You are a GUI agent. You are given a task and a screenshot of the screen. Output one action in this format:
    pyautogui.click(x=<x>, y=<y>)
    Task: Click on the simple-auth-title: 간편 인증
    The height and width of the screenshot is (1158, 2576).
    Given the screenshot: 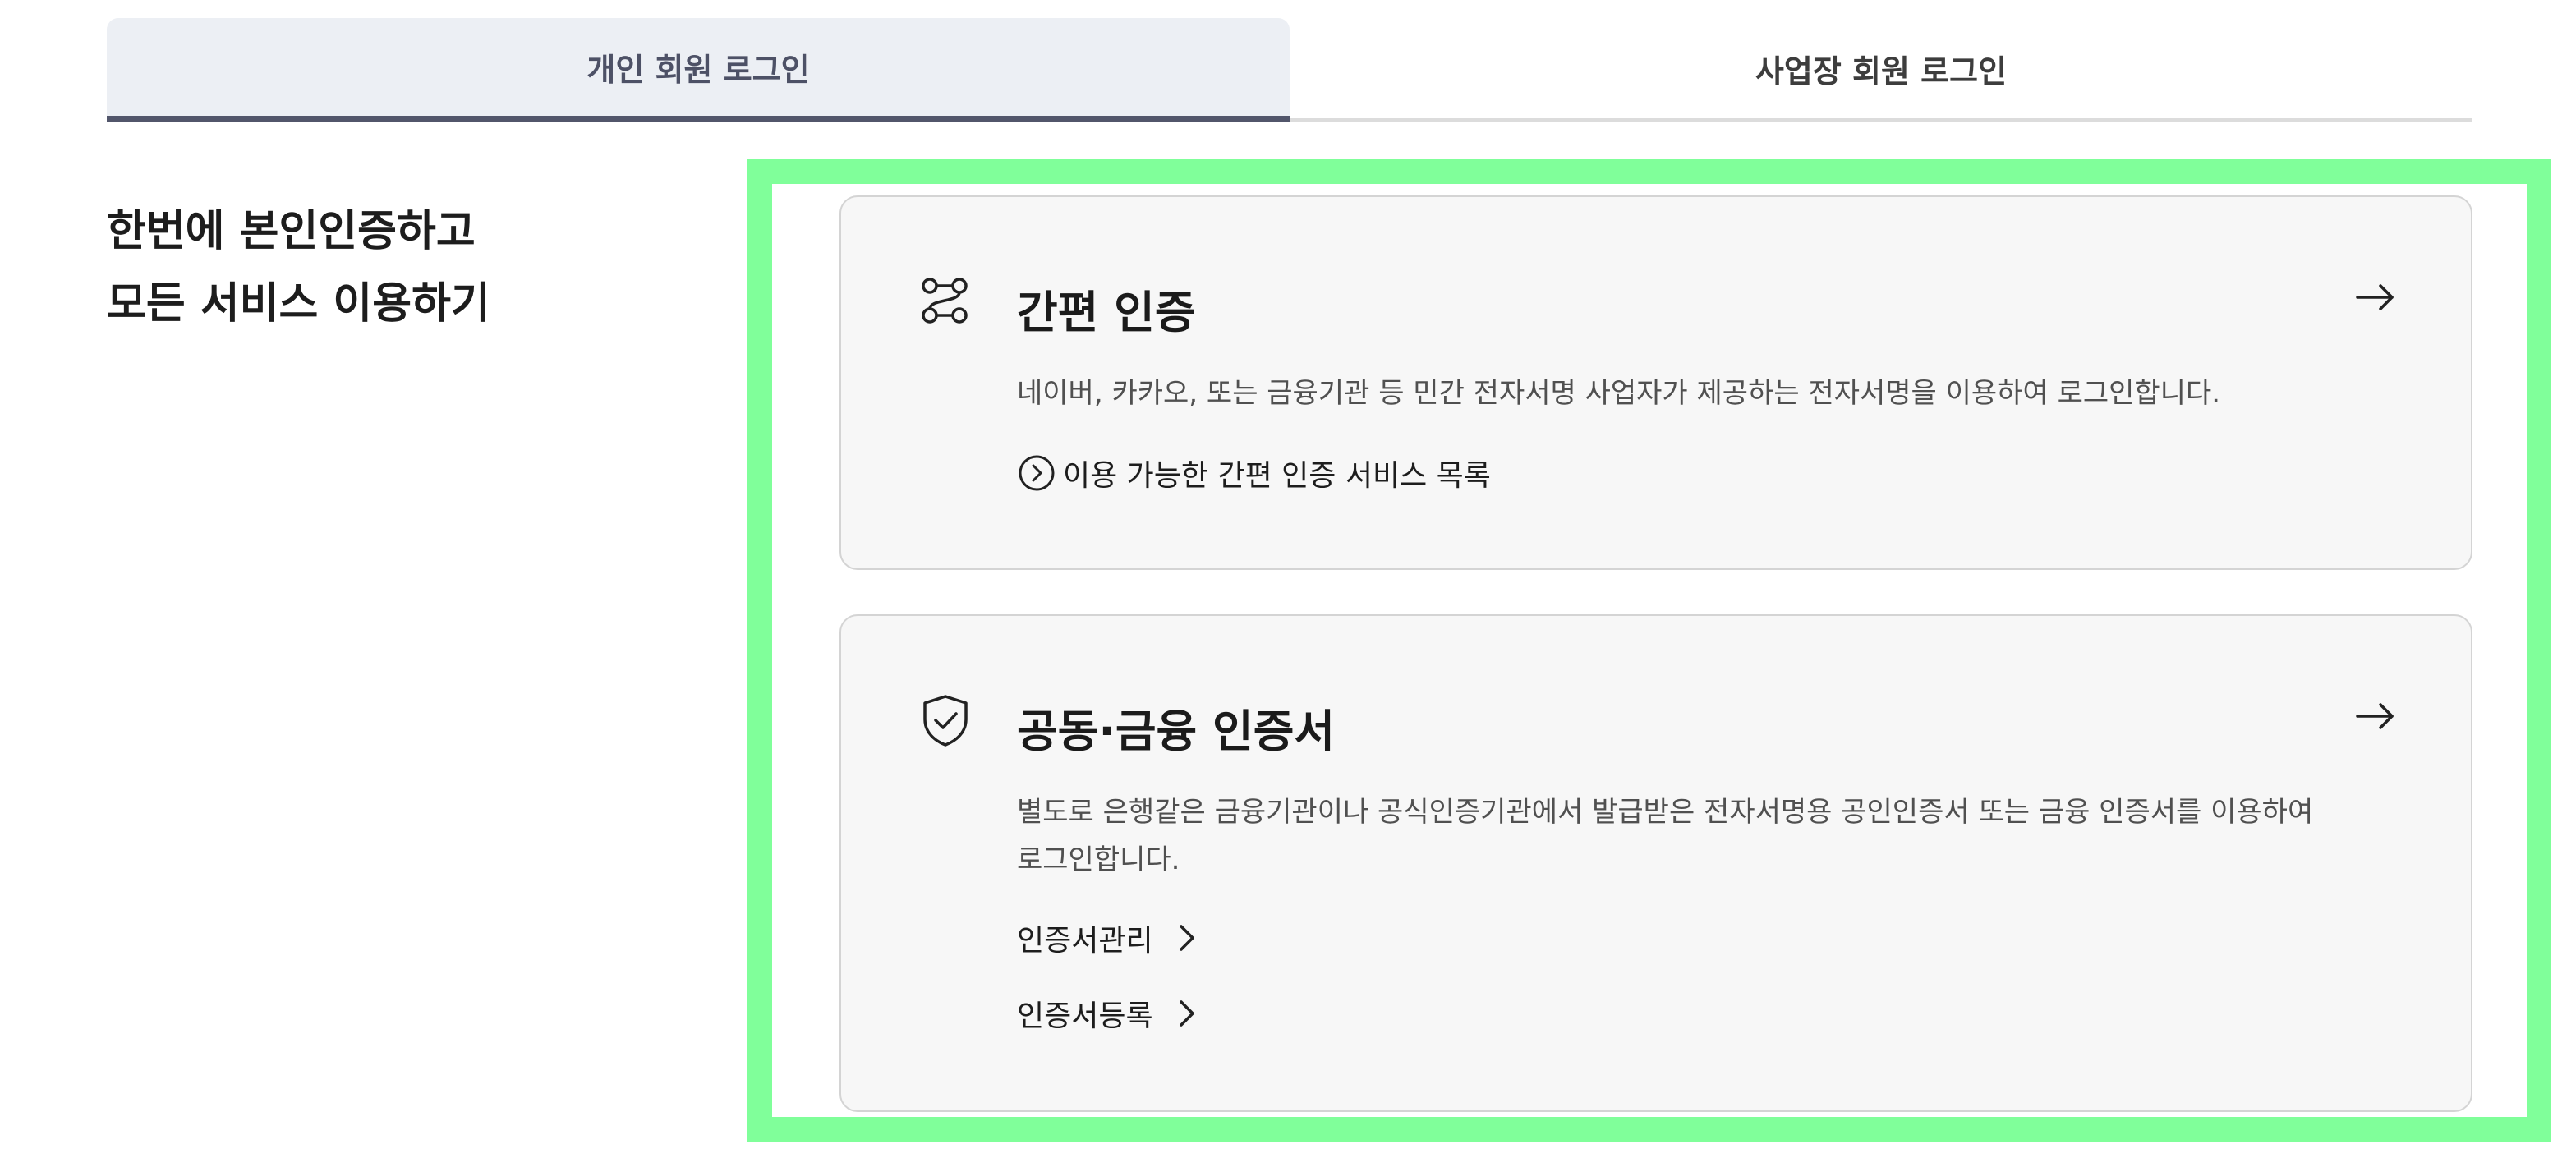 What is the action you would take?
    pyautogui.click(x=1106, y=313)
    